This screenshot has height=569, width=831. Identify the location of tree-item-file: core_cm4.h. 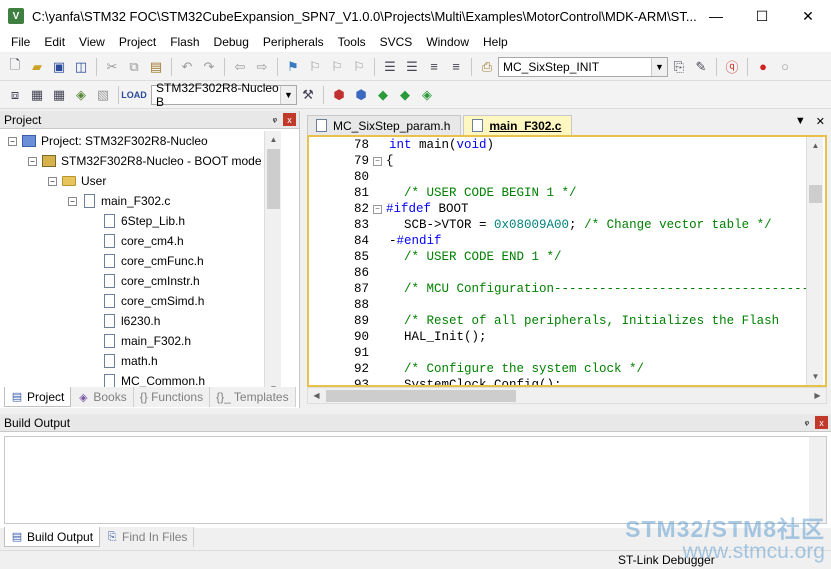
(142, 241).